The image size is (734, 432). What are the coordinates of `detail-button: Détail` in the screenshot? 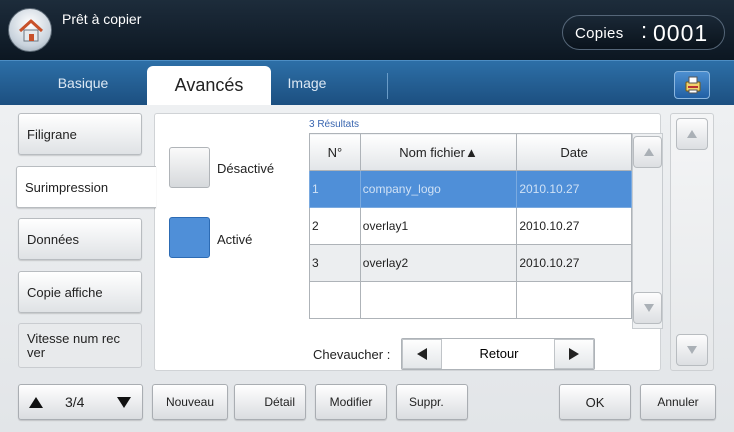 It's located at (270, 402).